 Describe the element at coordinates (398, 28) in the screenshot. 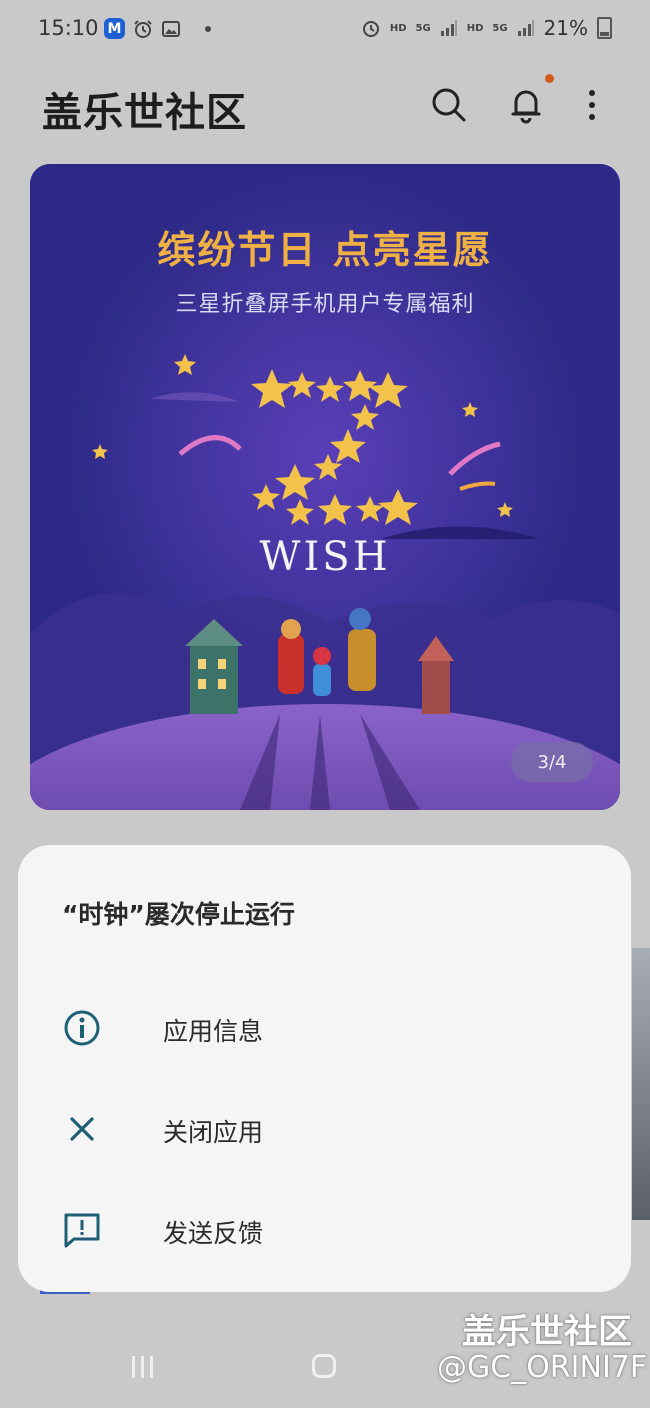

I see `hd-indicator-1: HD` at that location.